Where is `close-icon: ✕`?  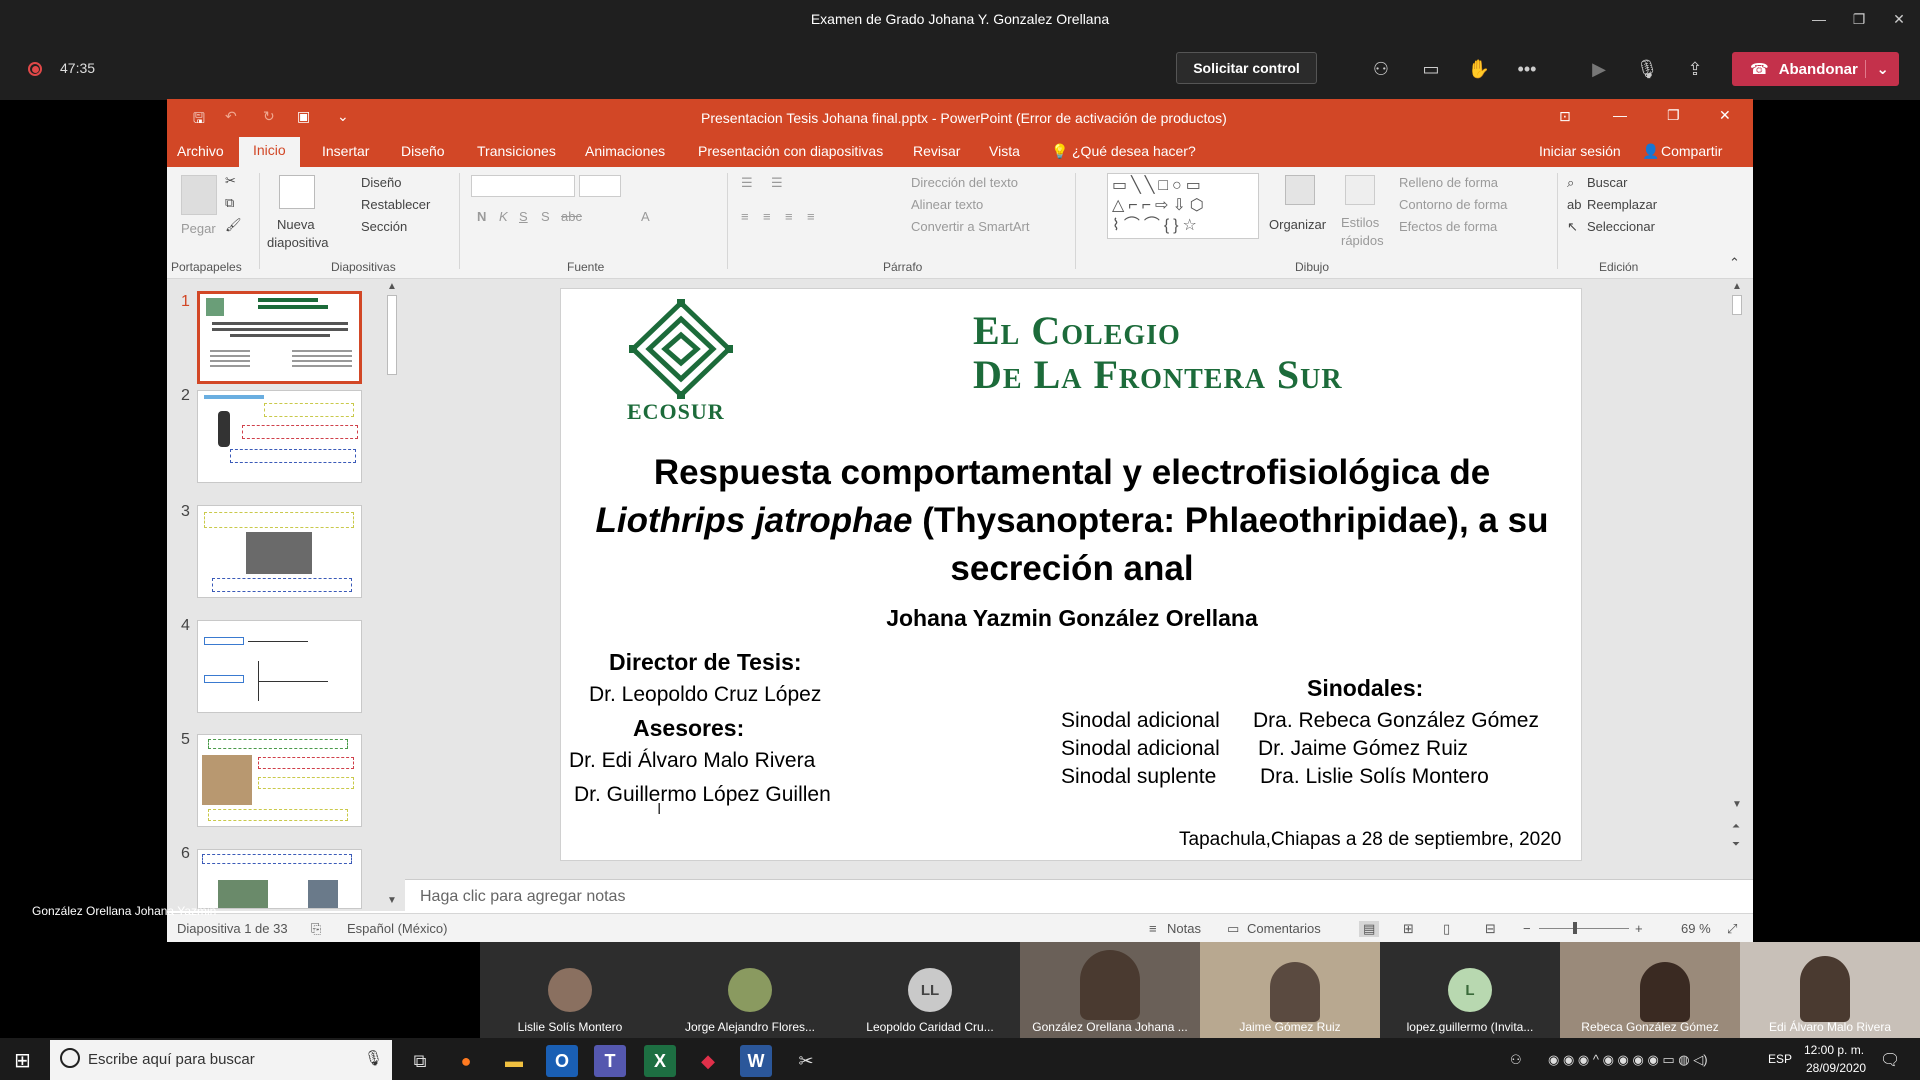
close-icon: ✕ is located at coordinates (1898, 19).